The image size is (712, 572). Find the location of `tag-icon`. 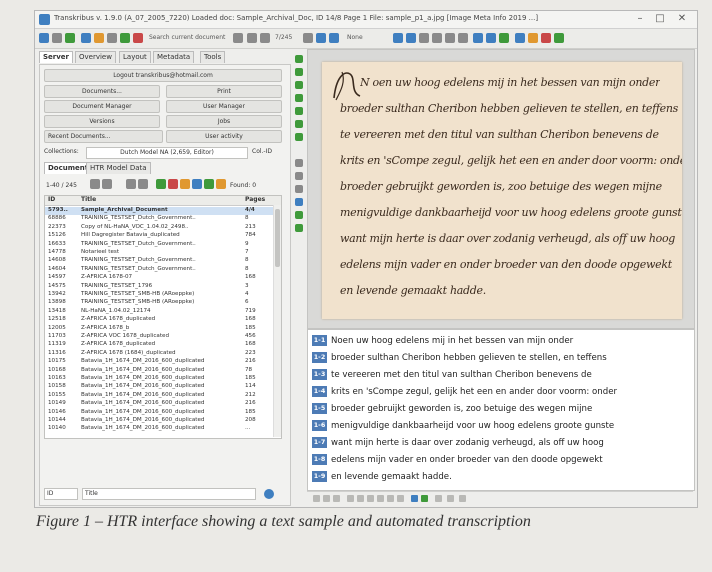

tag-icon is located at coordinates (533, 38).